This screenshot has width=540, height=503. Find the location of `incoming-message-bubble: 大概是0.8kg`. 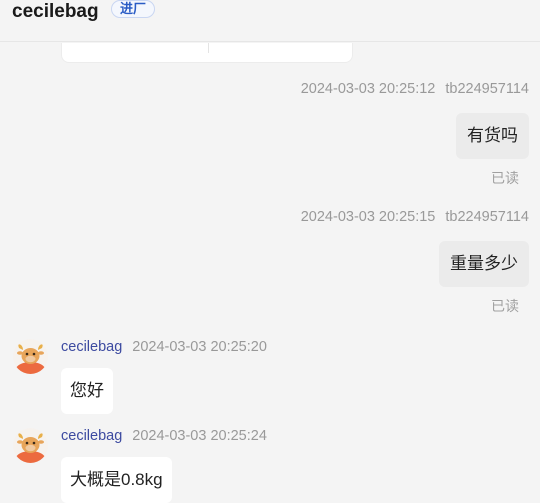

incoming-message-bubble: 大概是0.8kg is located at coordinates (116, 480).